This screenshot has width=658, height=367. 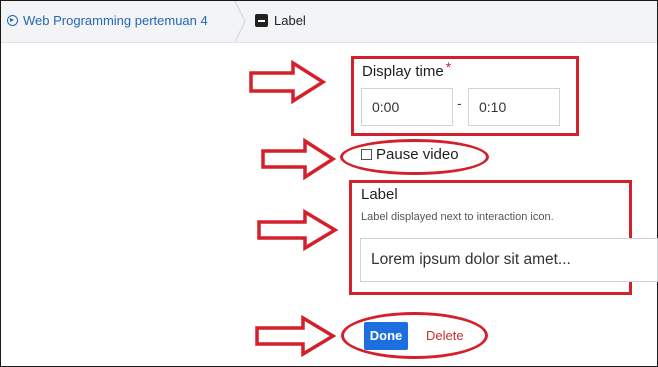 I want to click on breadcrumb-current: Label, so click(x=280, y=20).